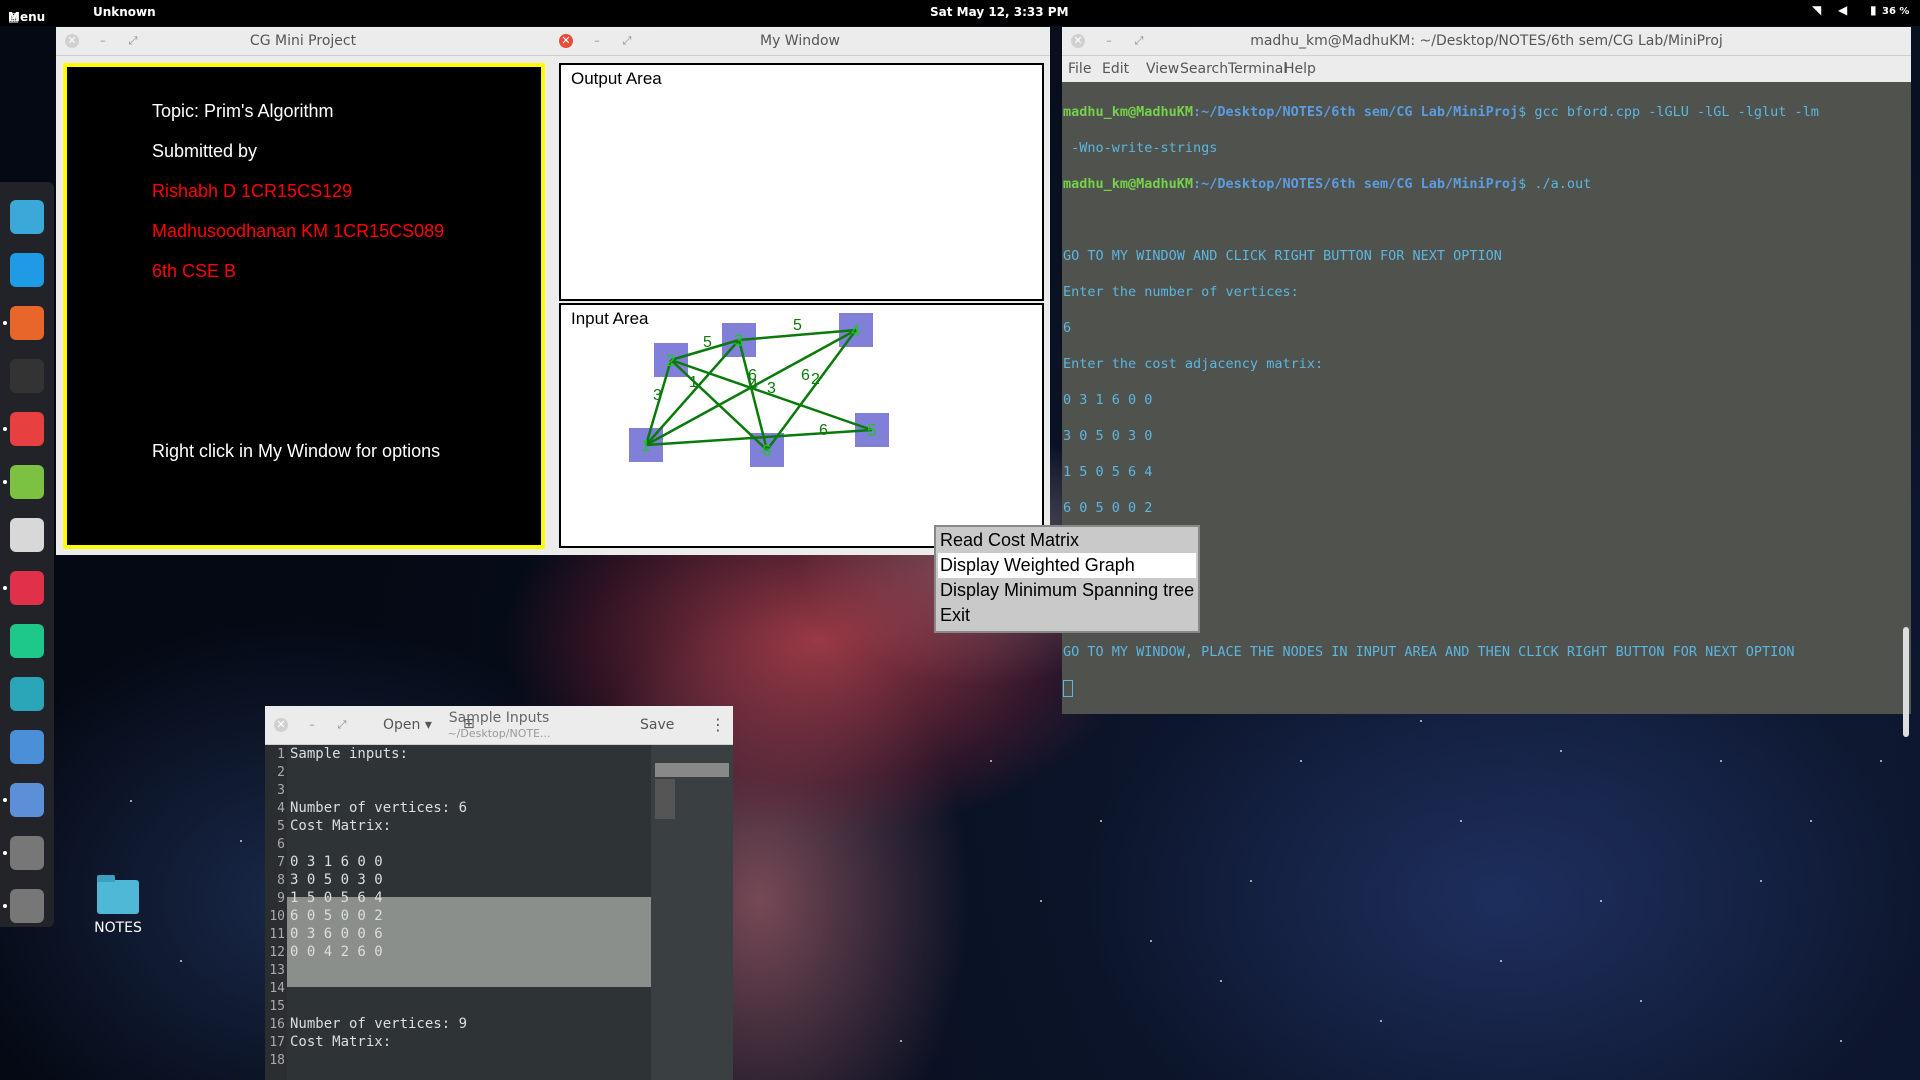 This screenshot has width=1920, height=1080. I want to click on battery-percent: 36 %, so click(1896, 11).